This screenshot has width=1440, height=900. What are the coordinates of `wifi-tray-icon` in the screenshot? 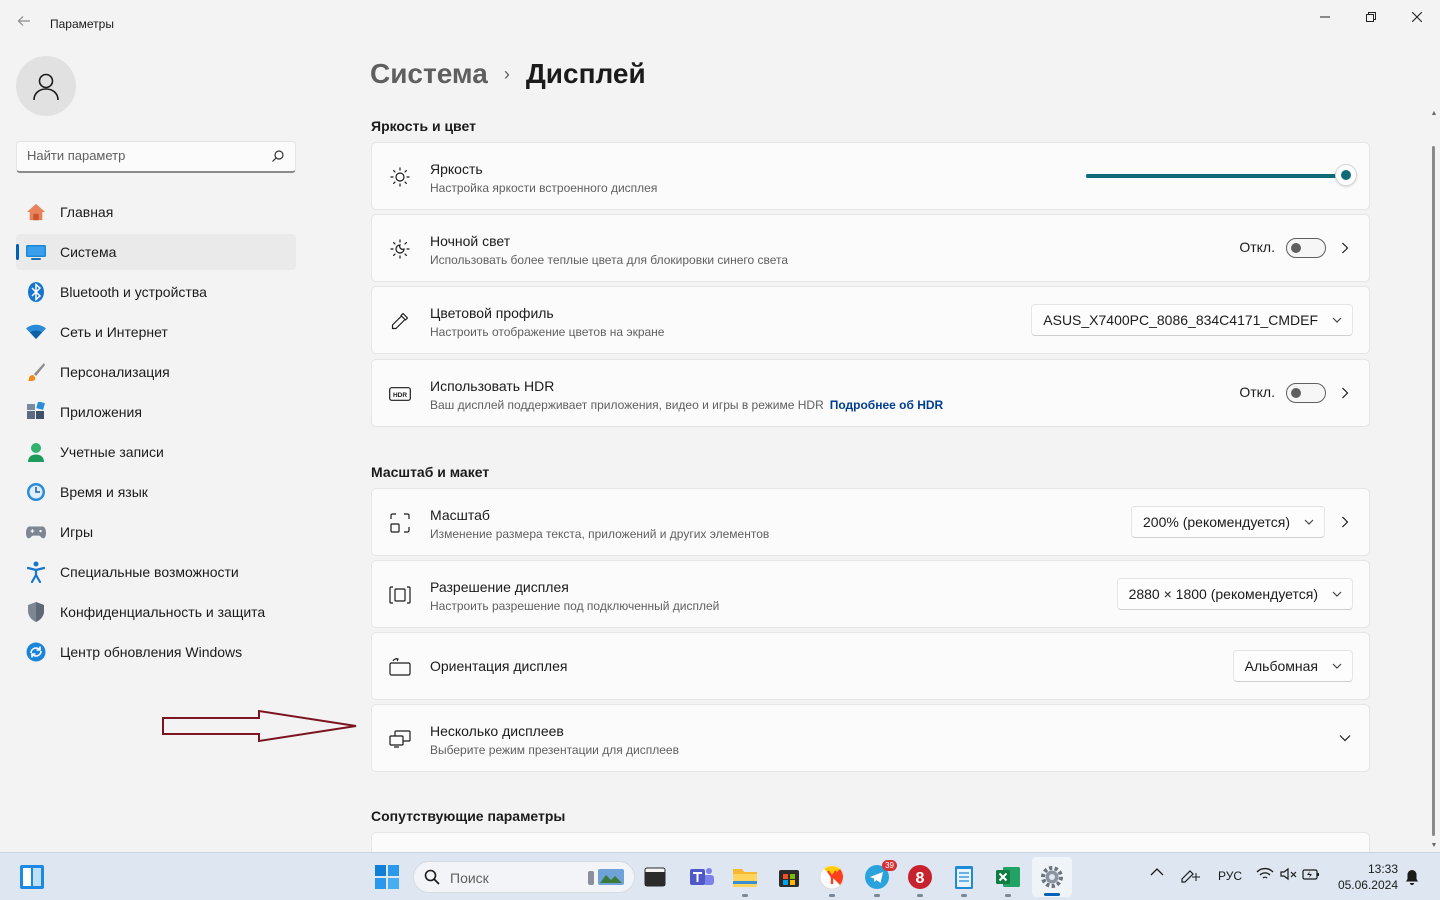 It's located at (1265, 873).